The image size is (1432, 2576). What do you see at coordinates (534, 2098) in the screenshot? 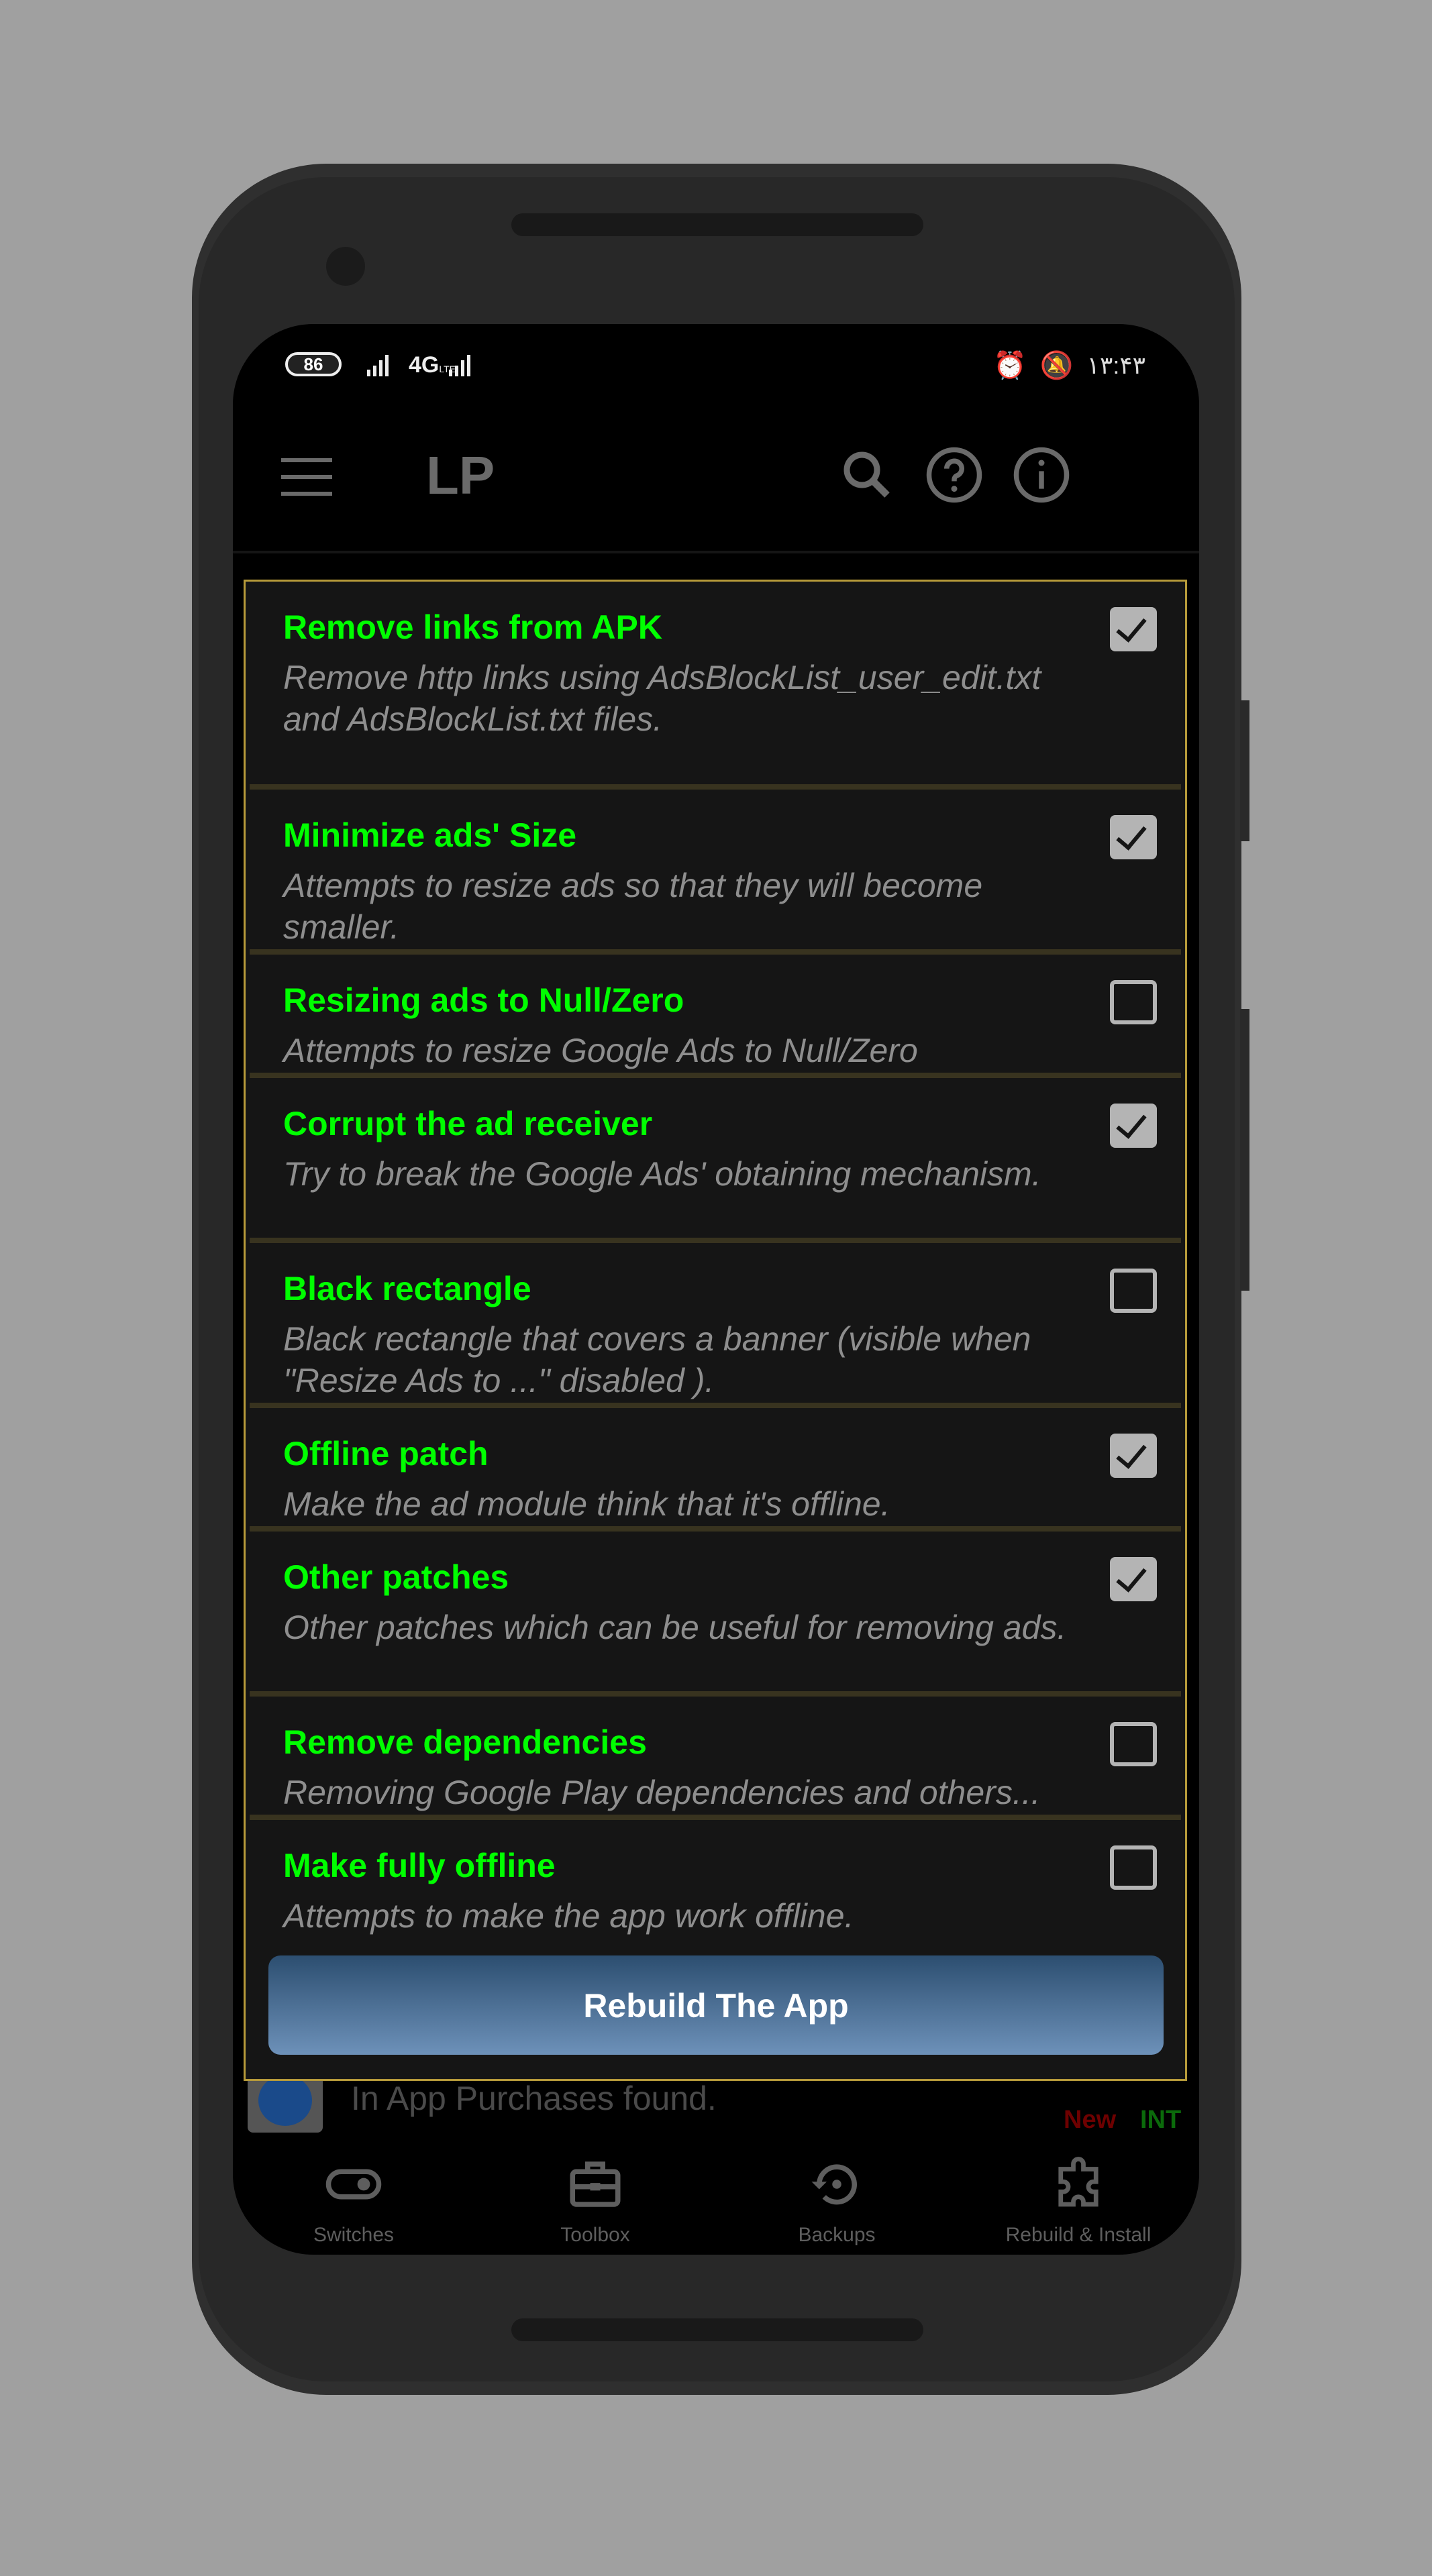
I see `list-item-status: In App Purchases found.` at bounding box center [534, 2098].